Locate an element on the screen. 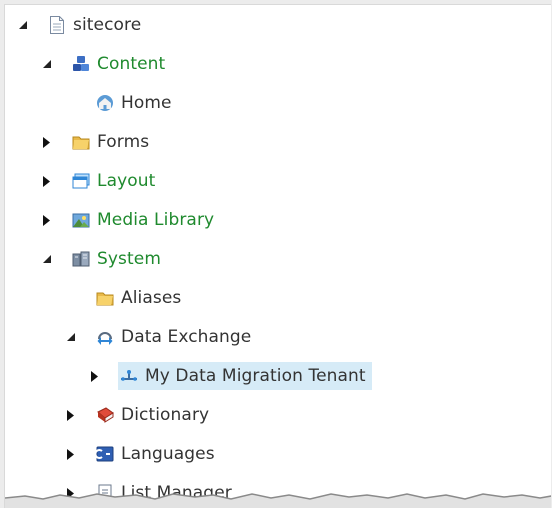  tree-row-home: Home is located at coordinates (121, 103).